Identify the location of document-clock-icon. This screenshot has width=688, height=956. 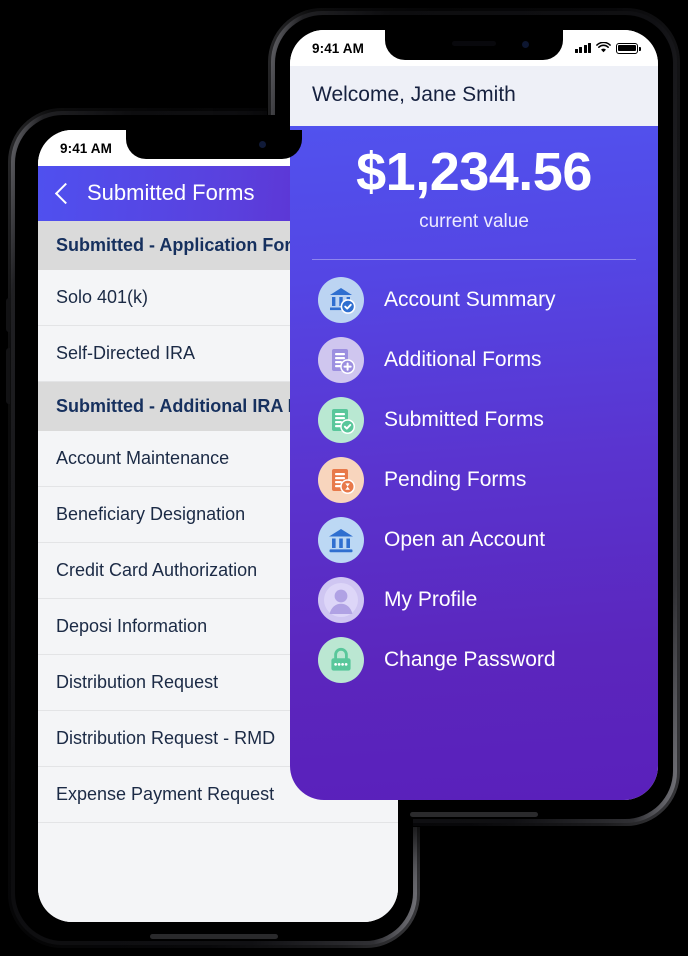
(341, 479).